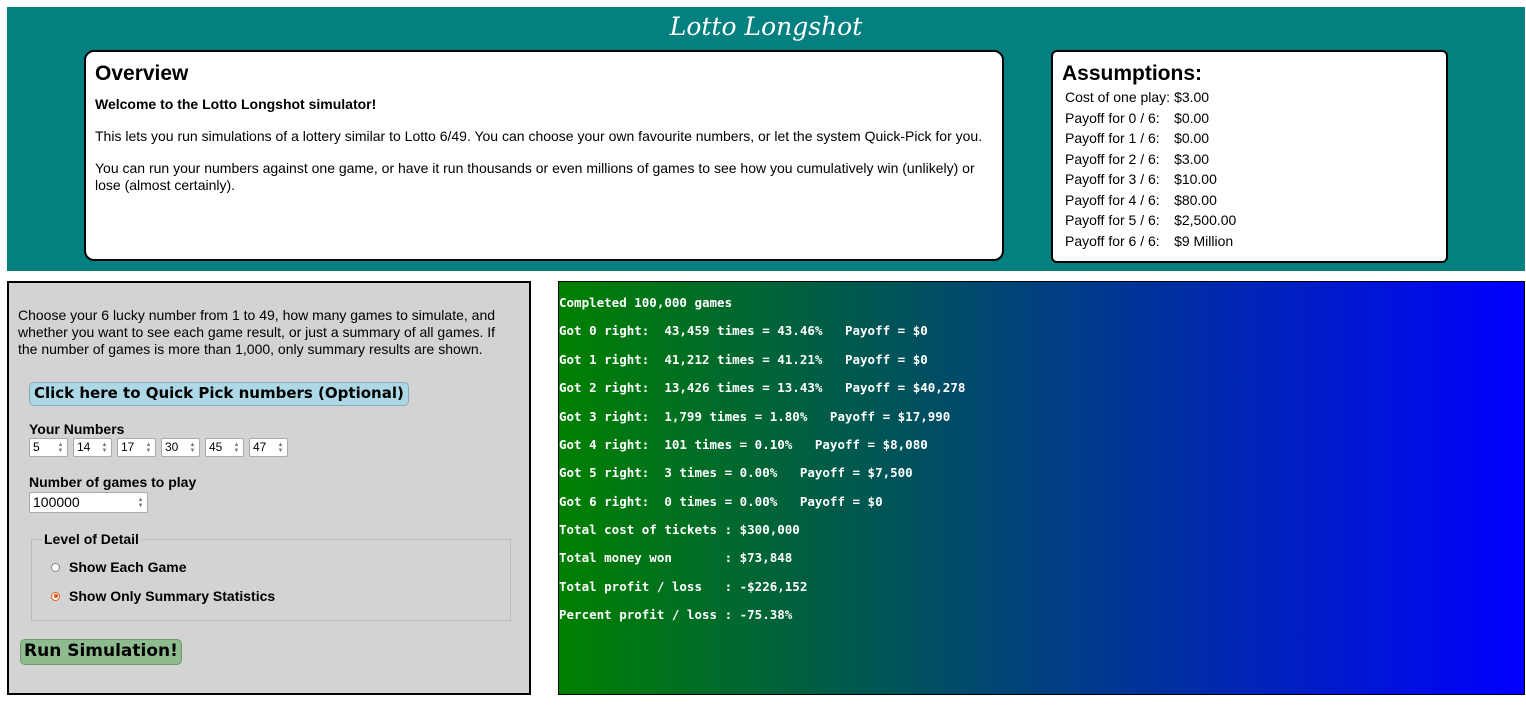 This screenshot has height=706, width=1526. I want to click on lucky-number-value: 17, so click(128, 447).